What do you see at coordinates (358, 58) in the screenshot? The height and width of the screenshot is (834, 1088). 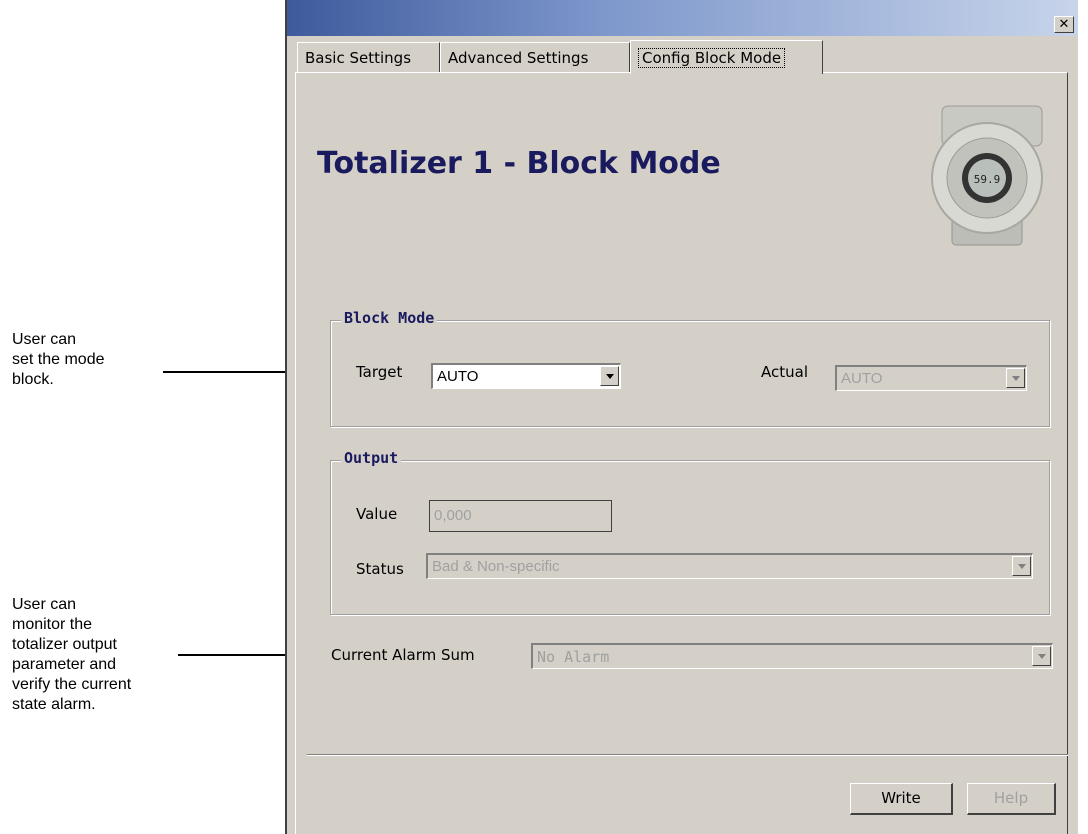 I see `tab-label: Basic Settings` at bounding box center [358, 58].